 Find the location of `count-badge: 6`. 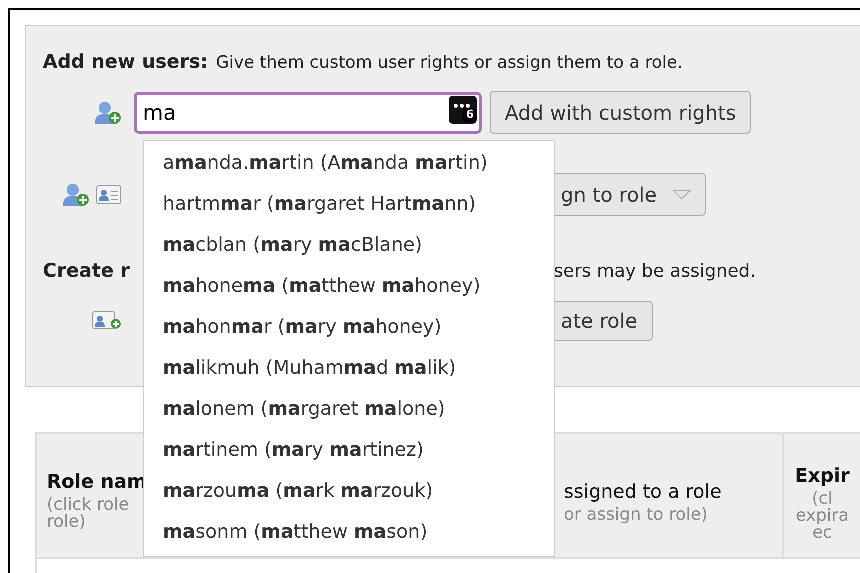

count-badge: 6 is located at coordinates (470, 115).